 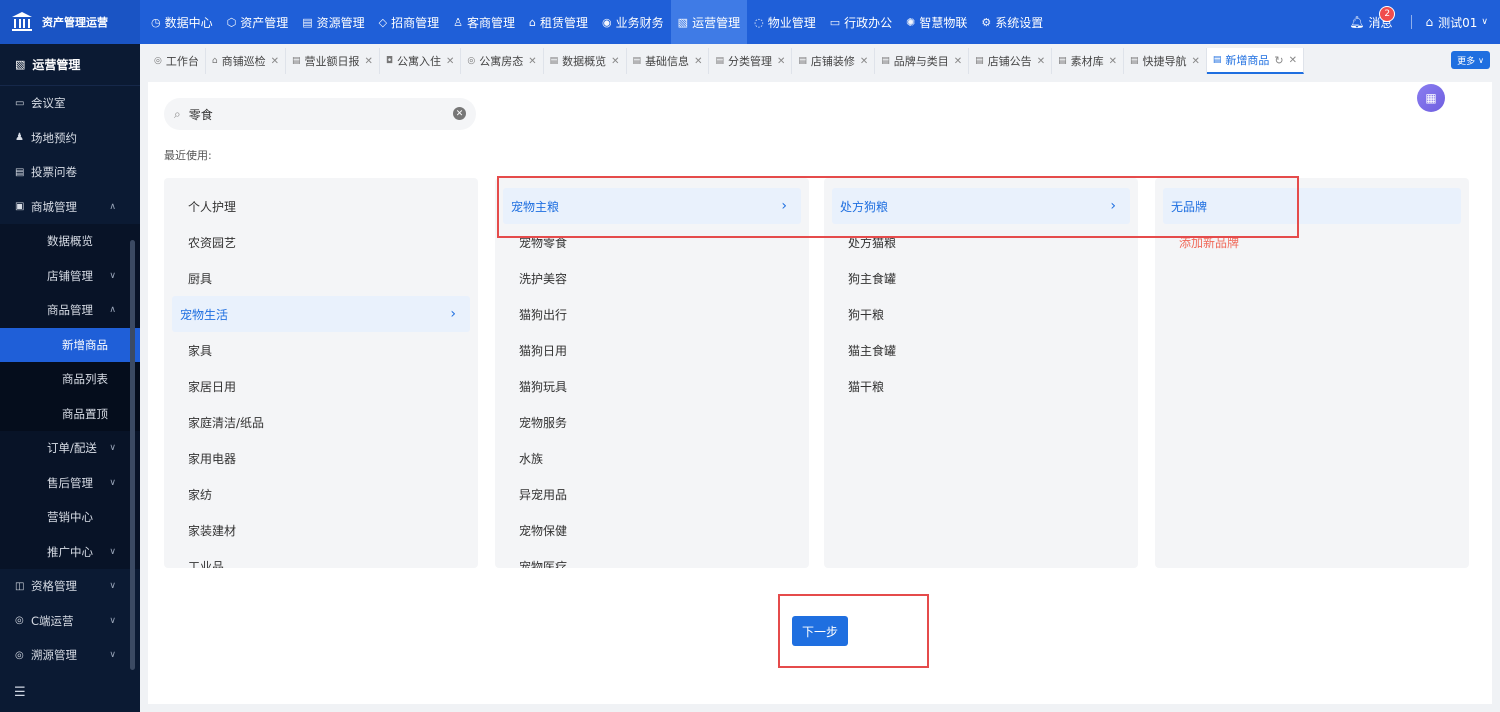 I want to click on category-item: 厨具, so click(x=321, y=278).